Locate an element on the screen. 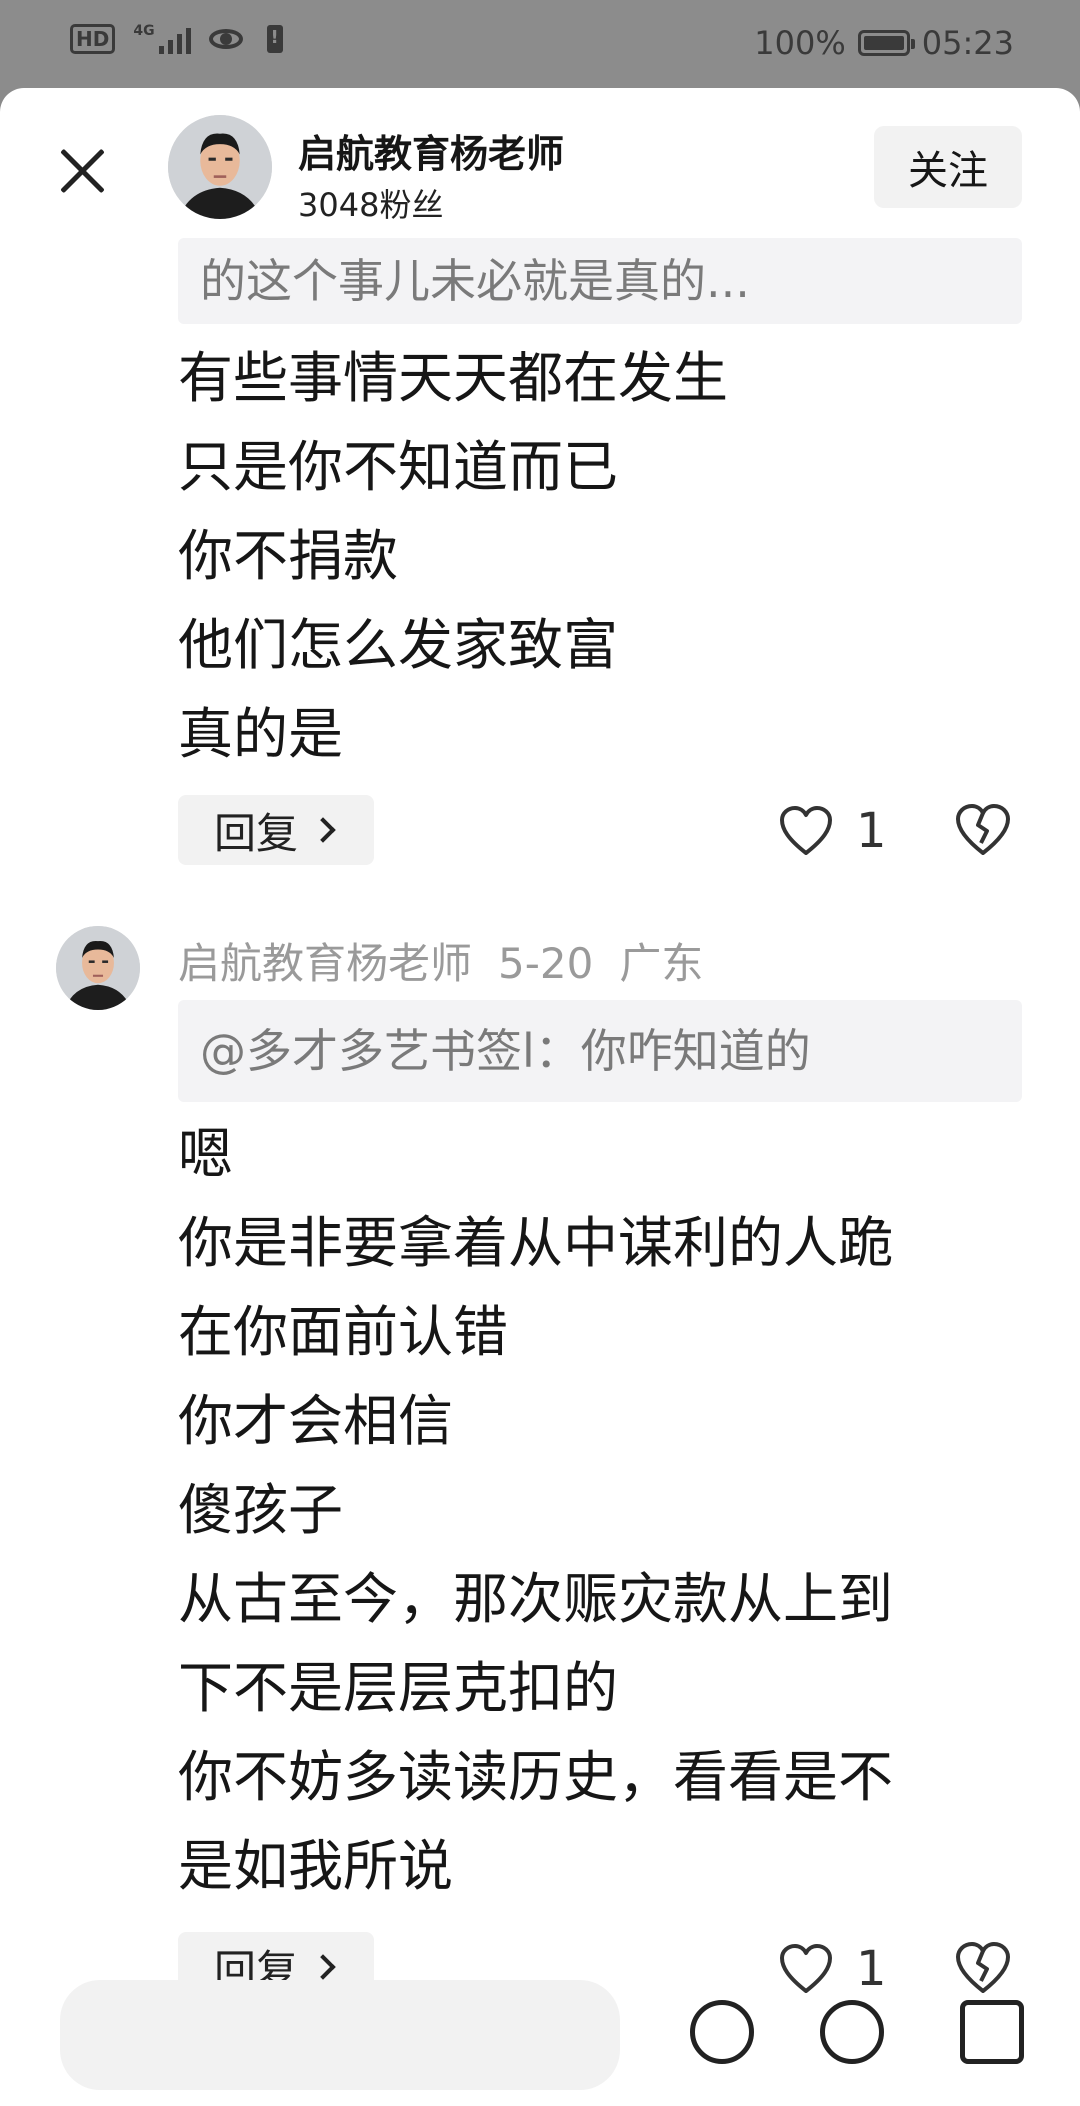 The width and height of the screenshot is (1080, 2106). comment-line: 是如我所说 is located at coordinates (316, 1866).